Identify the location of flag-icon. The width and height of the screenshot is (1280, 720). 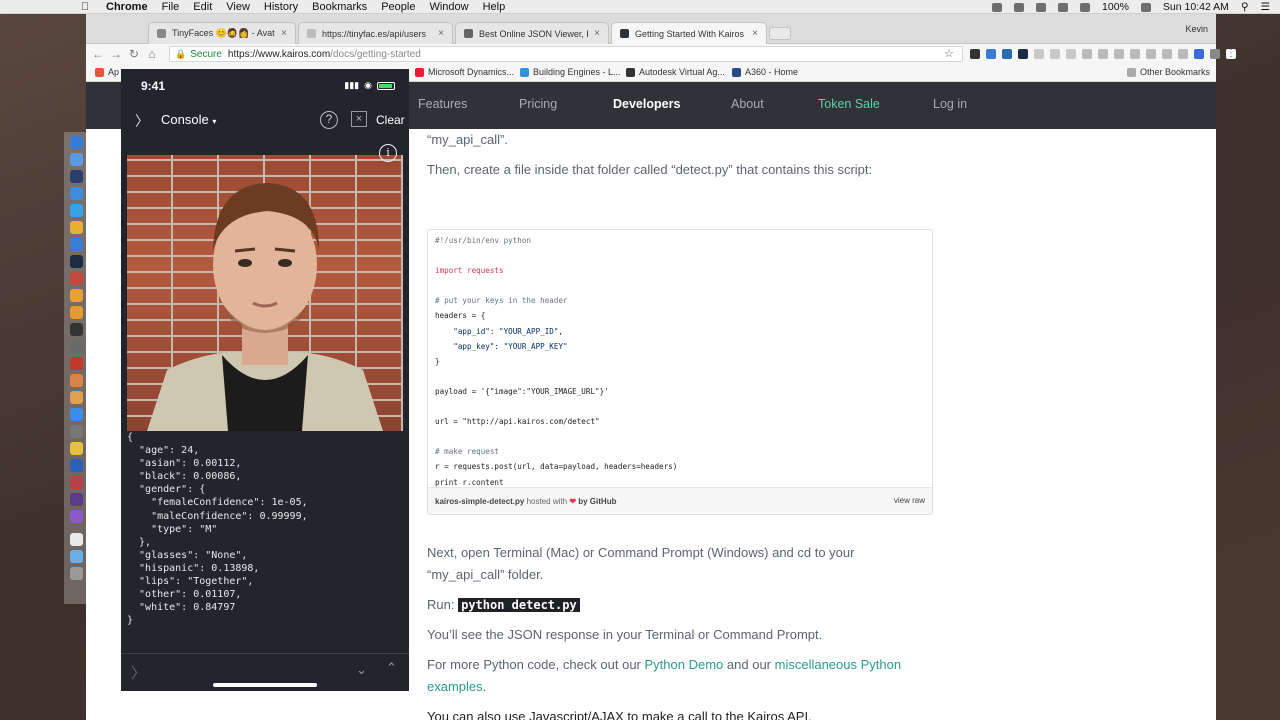
(1145, 7).